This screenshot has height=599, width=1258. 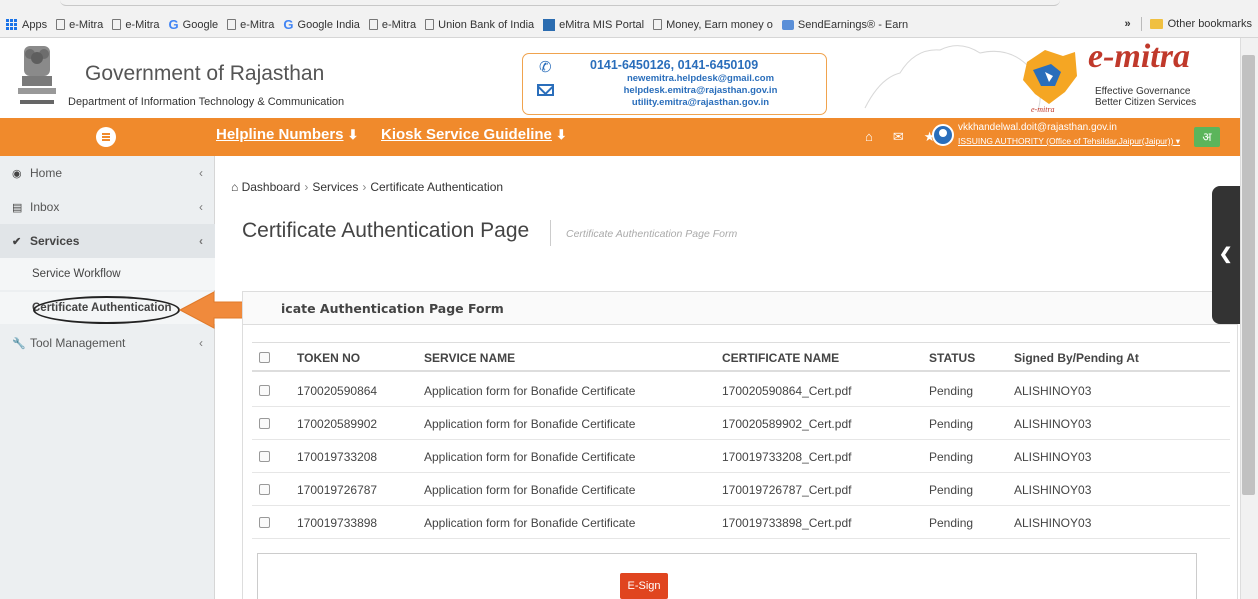 I want to click on bookmark-item: eMitra MIS Portal, so click(x=593, y=24).